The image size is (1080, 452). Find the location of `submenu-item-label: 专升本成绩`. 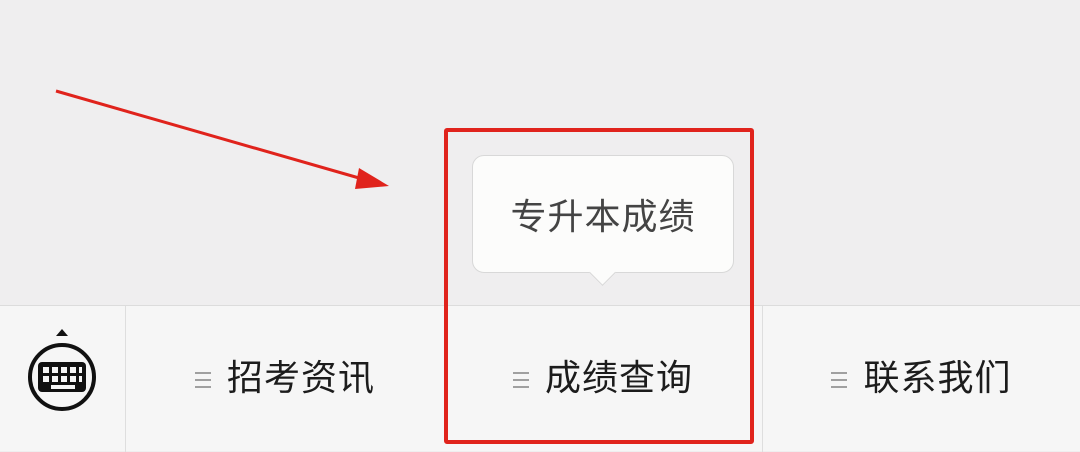

submenu-item-label: 专升本成绩 is located at coordinates (603, 217).